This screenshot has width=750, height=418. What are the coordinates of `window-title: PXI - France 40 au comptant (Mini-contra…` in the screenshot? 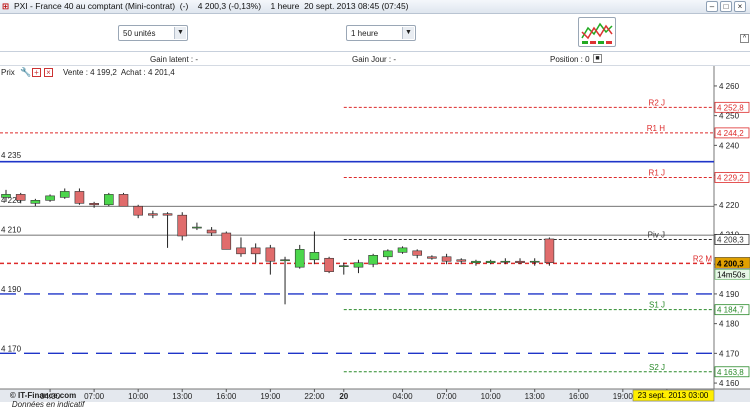 It's located at (211, 6).